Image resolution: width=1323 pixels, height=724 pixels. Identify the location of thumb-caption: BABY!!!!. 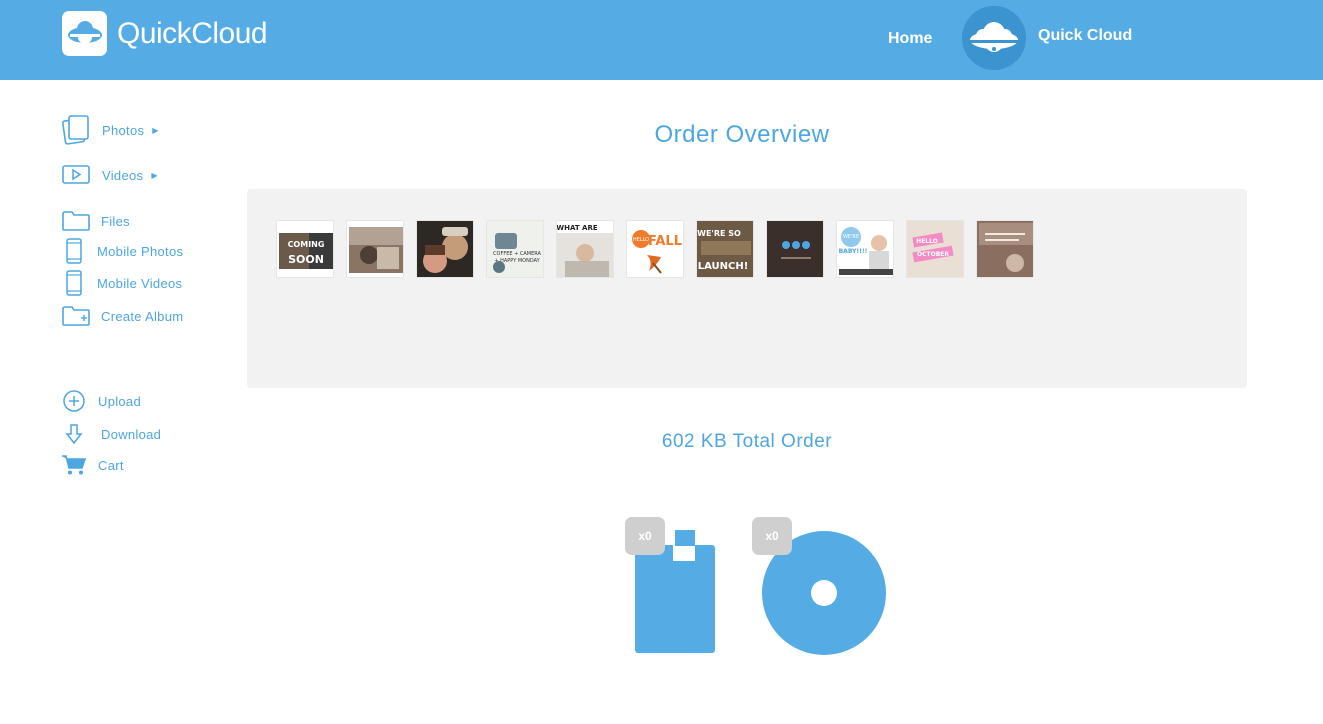
(853, 251).